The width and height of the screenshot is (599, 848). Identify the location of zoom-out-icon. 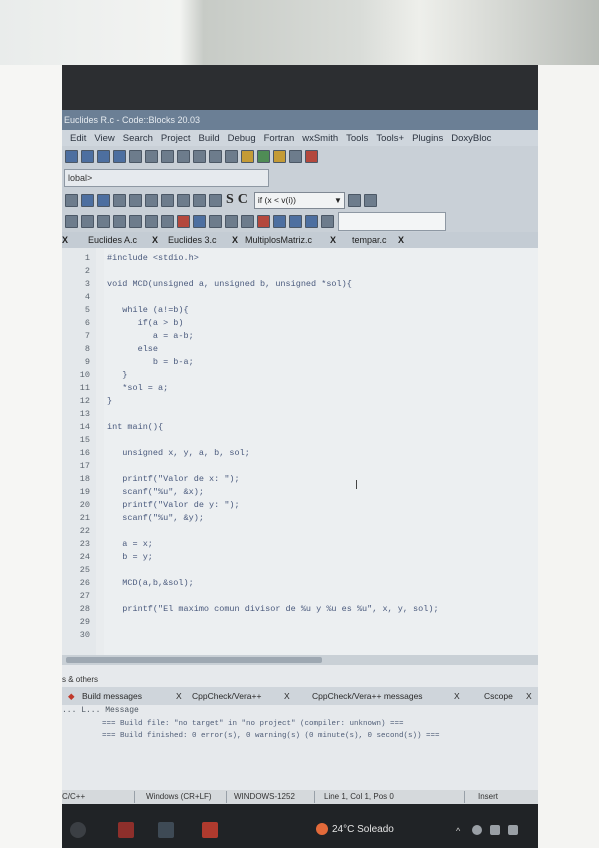
(215, 200).